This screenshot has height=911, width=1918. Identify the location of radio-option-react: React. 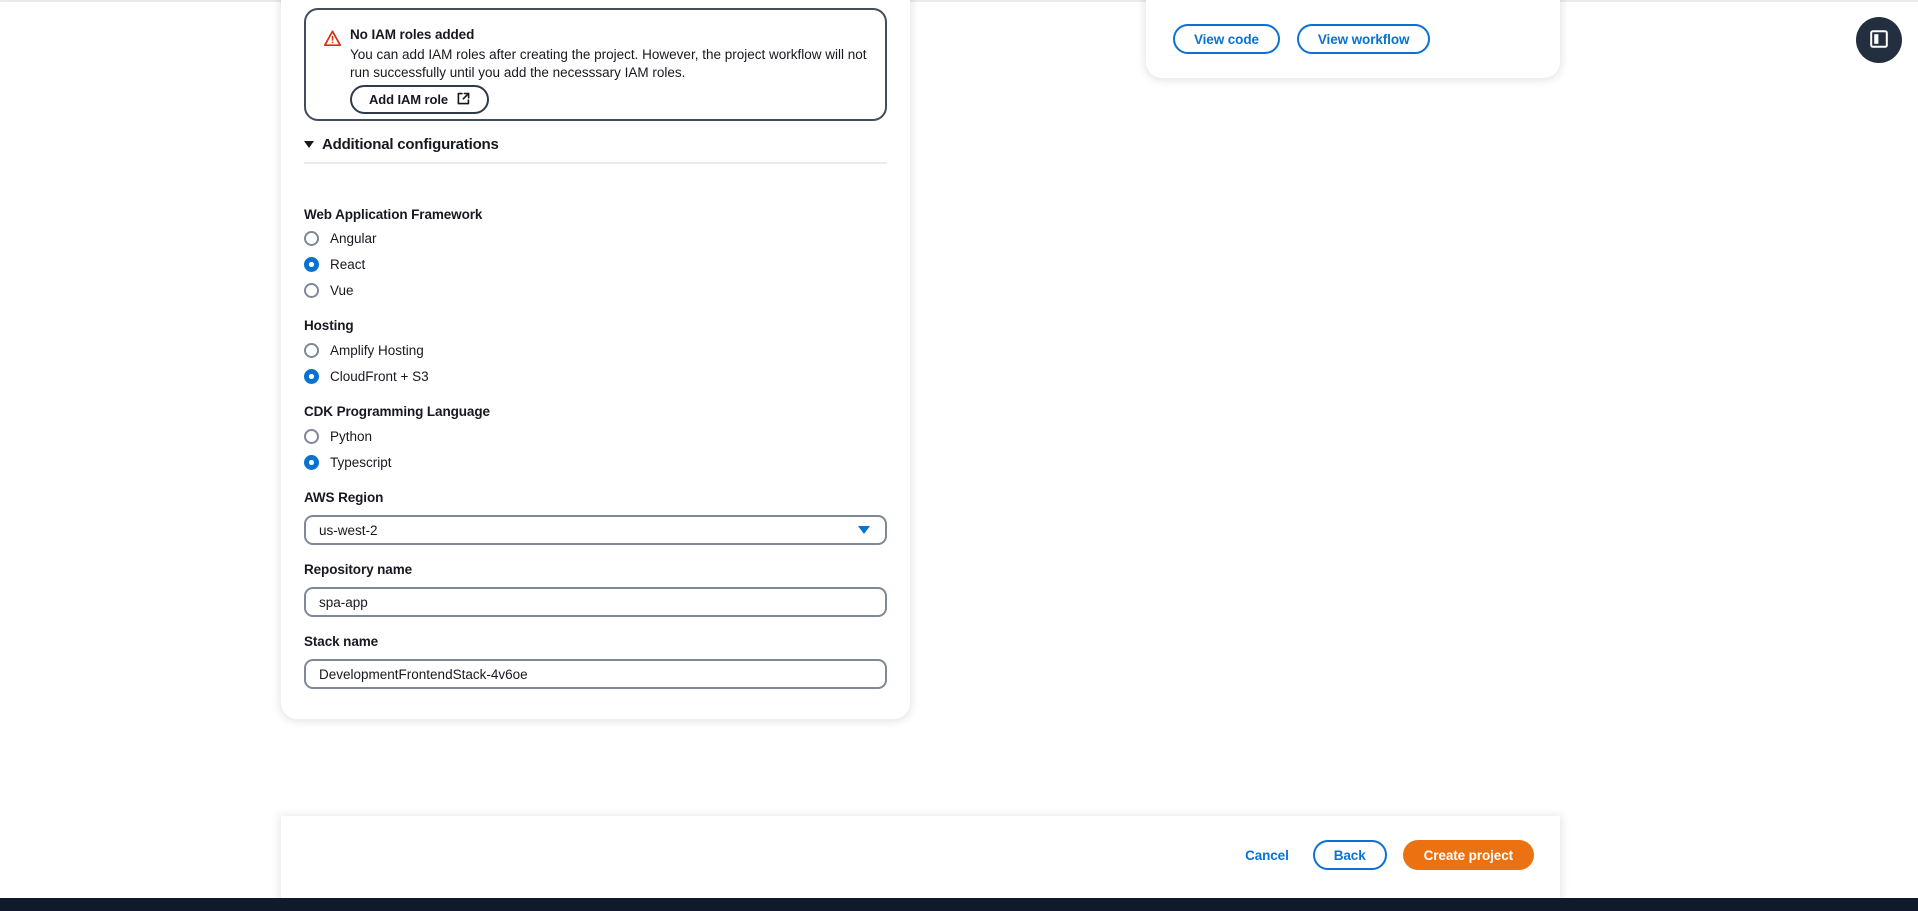
(334, 264).